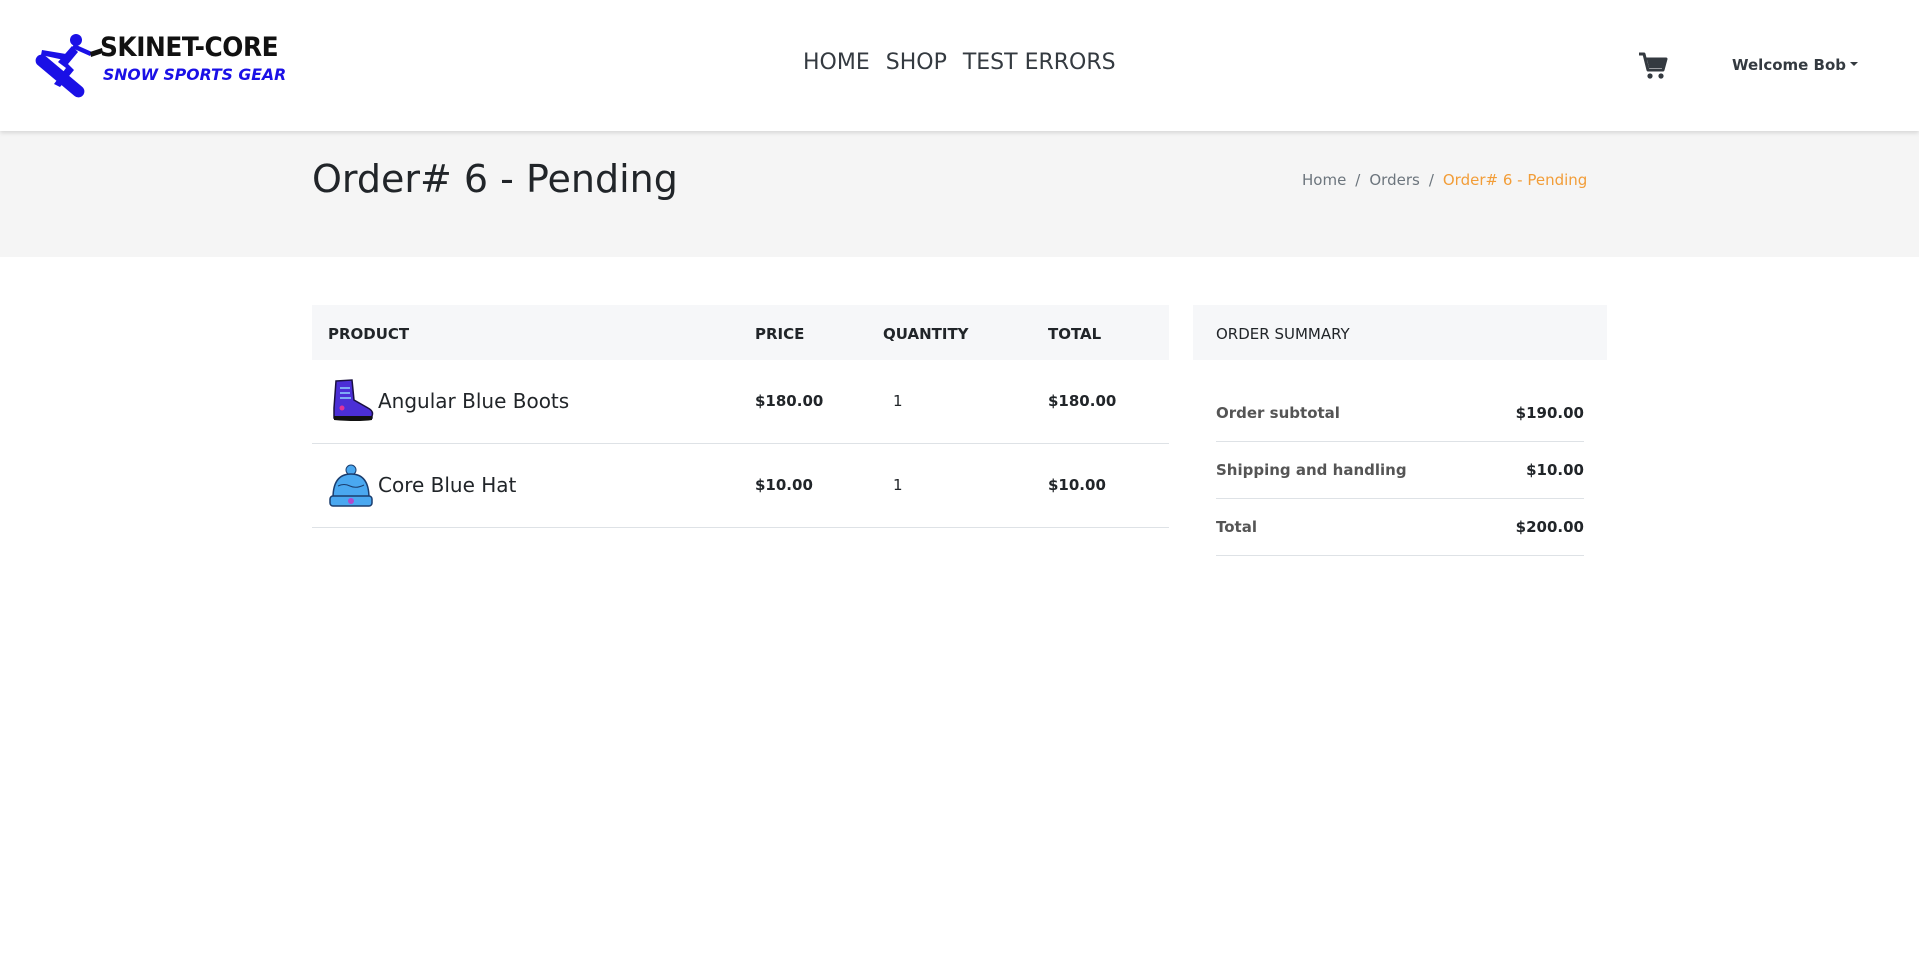 Image resolution: width=1919 pixels, height=962 pixels. I want to click on order-summary-header: ORDER SUMMARY, so click(1400, 332).